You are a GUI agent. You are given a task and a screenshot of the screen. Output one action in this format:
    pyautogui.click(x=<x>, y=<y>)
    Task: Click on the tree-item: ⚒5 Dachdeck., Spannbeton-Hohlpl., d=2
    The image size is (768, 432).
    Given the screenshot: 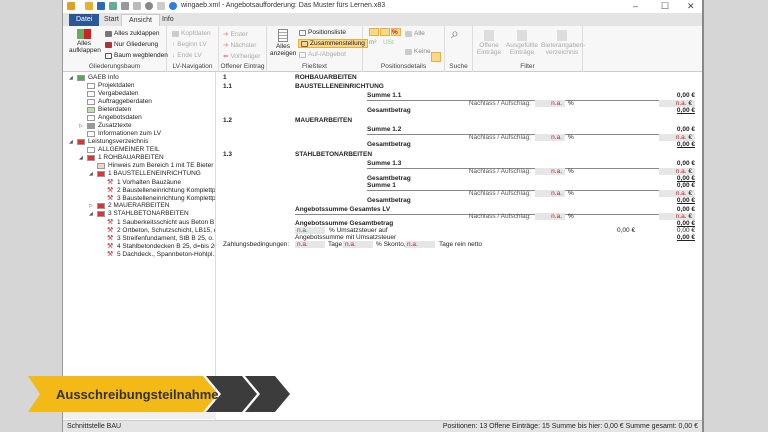 What is the action you would take?
    pyautogui.click(x=157, y=254)
    